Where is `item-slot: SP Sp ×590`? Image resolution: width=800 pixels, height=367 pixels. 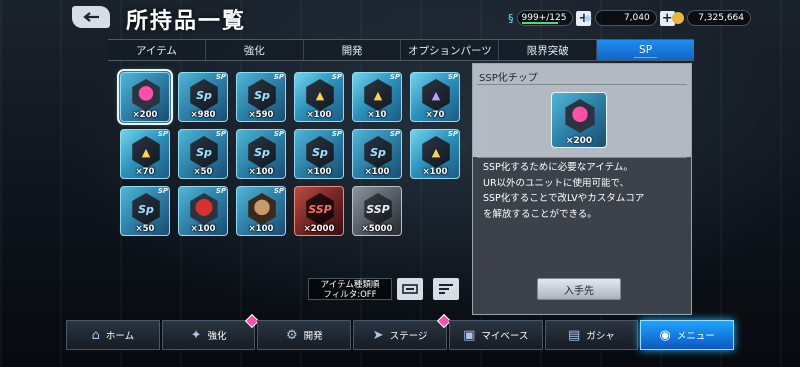 item-slot: SP Sp ×590 is located at coordinates (261, 97).